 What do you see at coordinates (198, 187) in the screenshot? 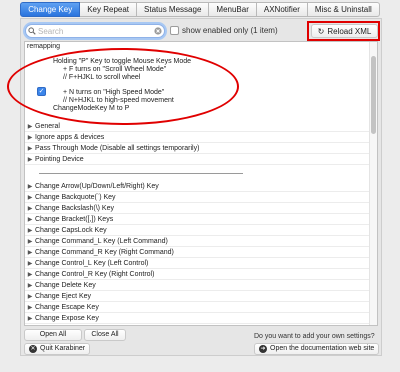
I see `list-item: ▶ Change Arrow(Up/Down/Left/Right) Key` at bounding box center [198, 187].